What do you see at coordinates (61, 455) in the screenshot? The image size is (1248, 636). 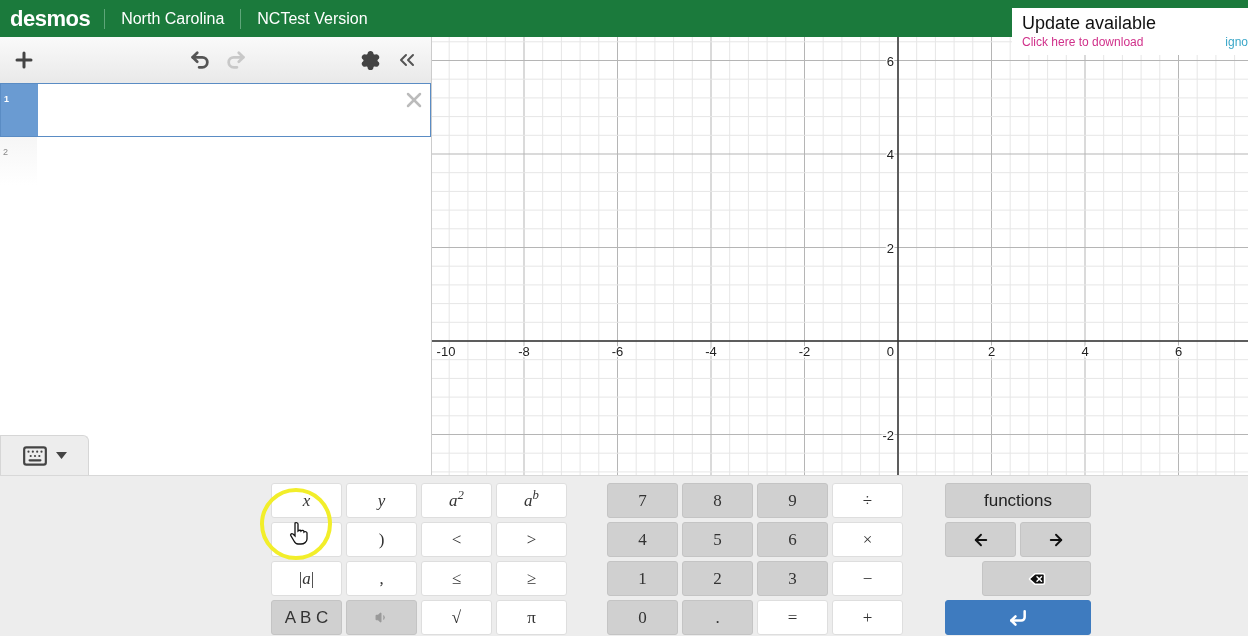 I see `caret-icon` at bounding box center [61, 455].